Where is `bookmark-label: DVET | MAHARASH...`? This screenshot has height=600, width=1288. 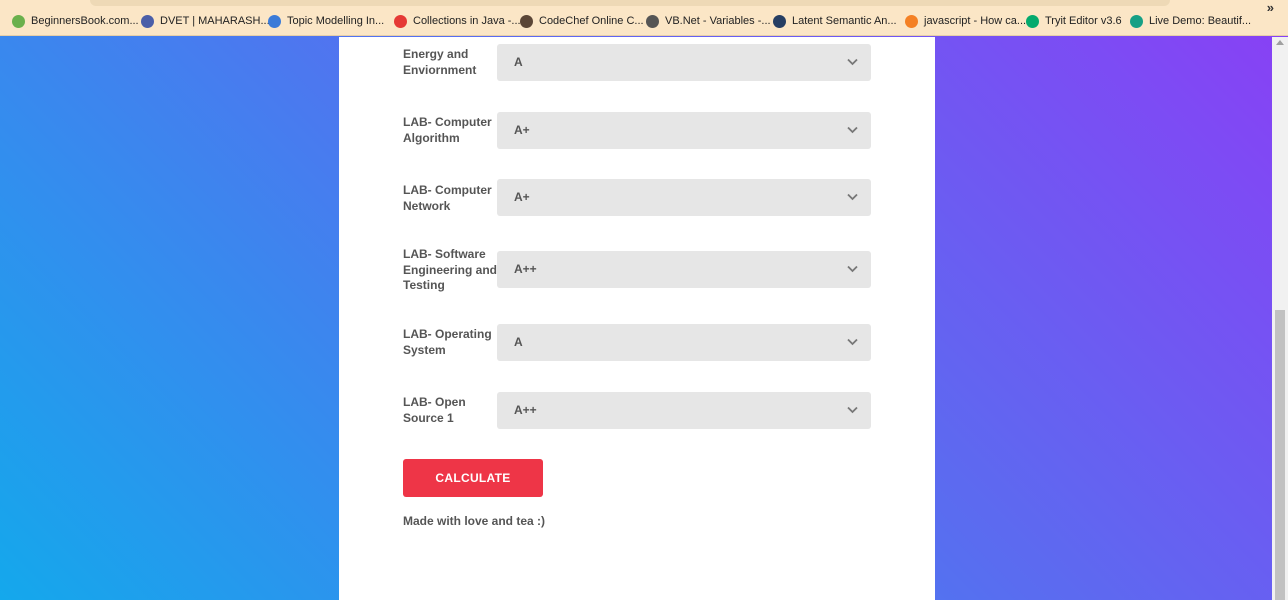
bookmark-label: DVET | MAHARASH... is located at coordinates (215, 21).